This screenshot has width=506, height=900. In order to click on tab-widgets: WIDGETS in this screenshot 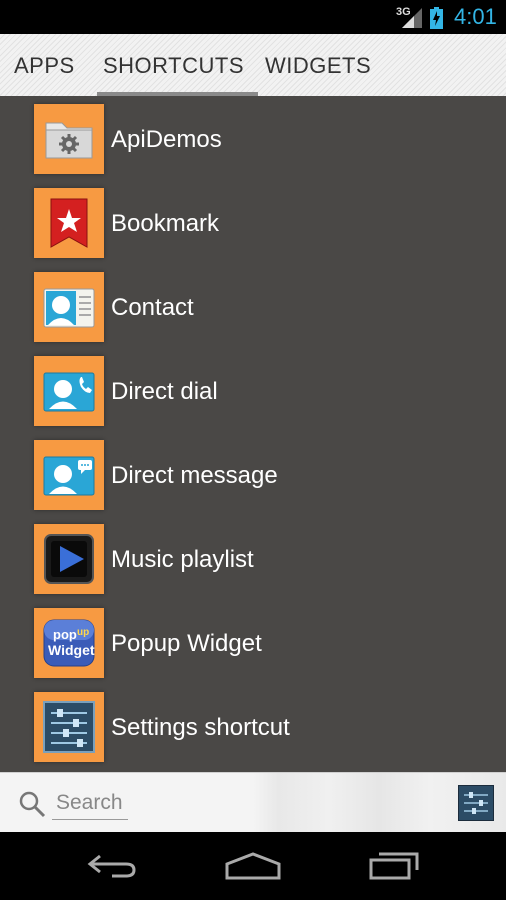, I will do `click(318, 65)`.